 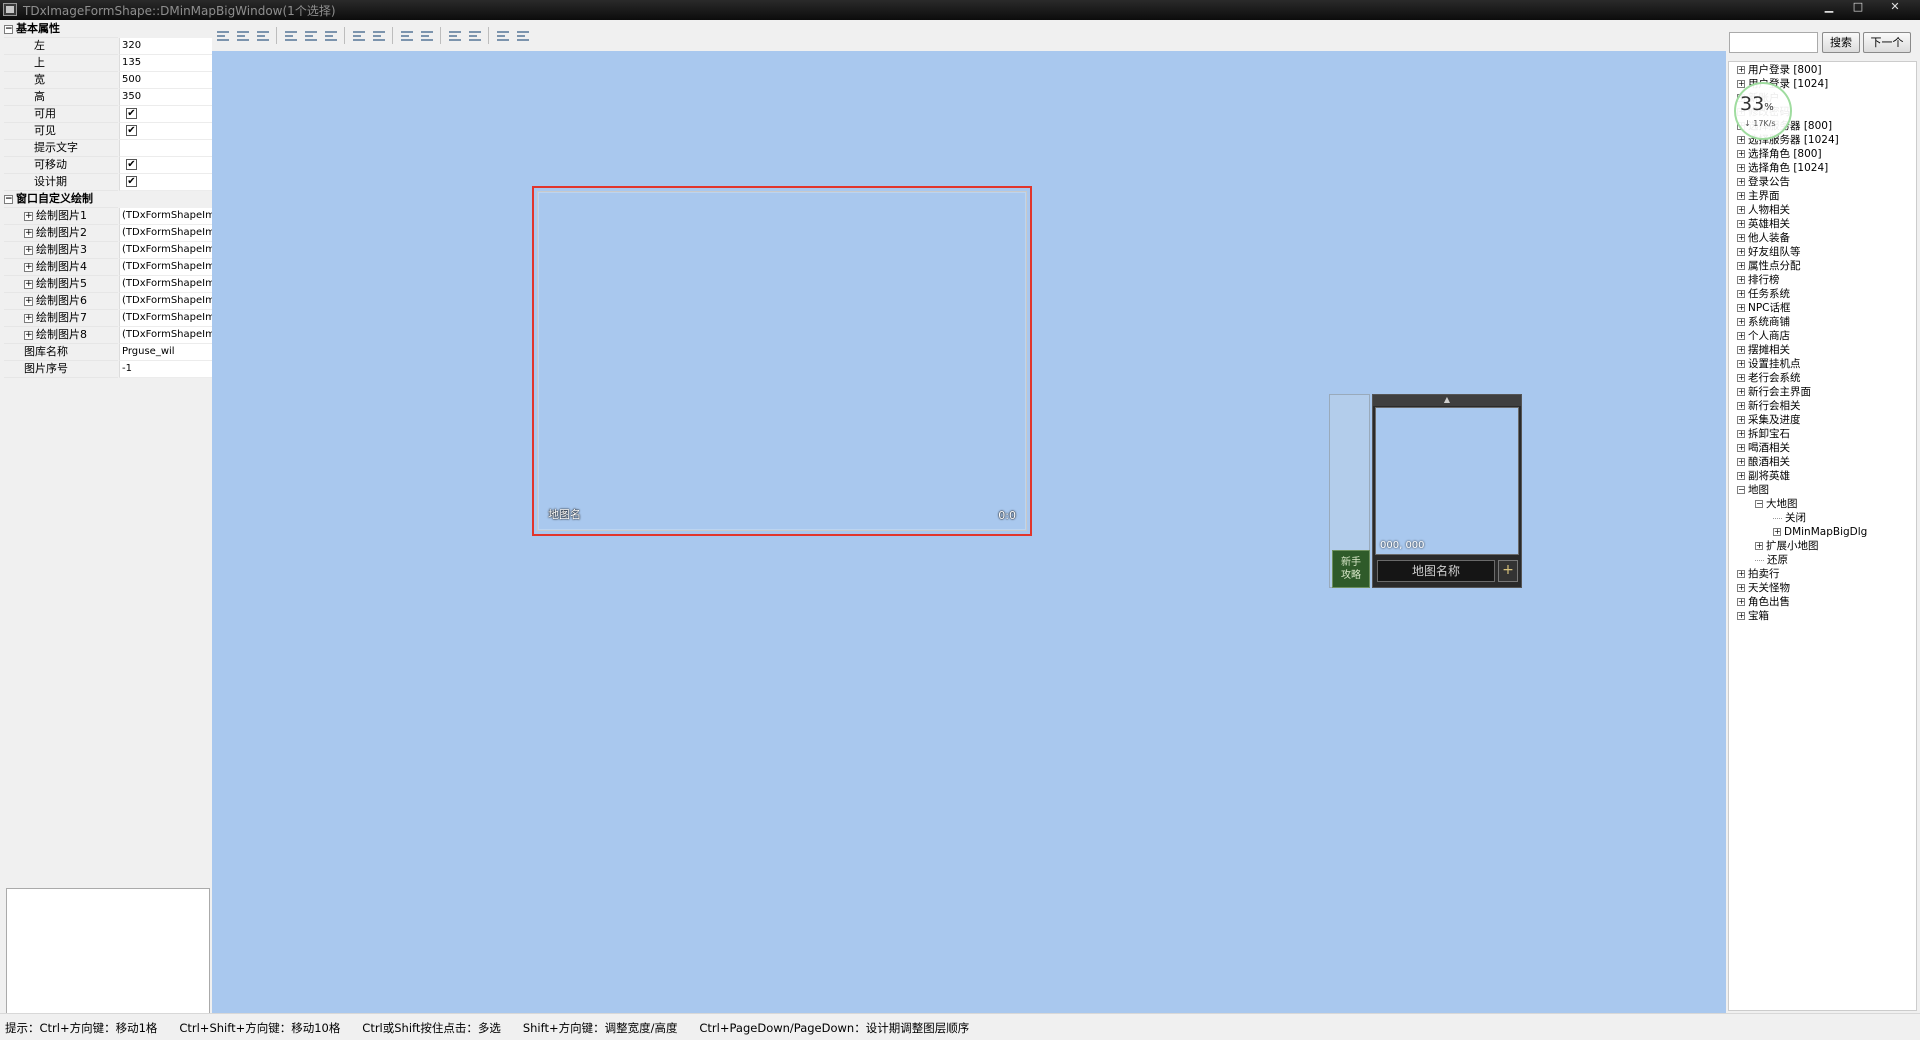 I want to click on tree-node: + DMinMapBigDlg, so click(x=1820, y=533).